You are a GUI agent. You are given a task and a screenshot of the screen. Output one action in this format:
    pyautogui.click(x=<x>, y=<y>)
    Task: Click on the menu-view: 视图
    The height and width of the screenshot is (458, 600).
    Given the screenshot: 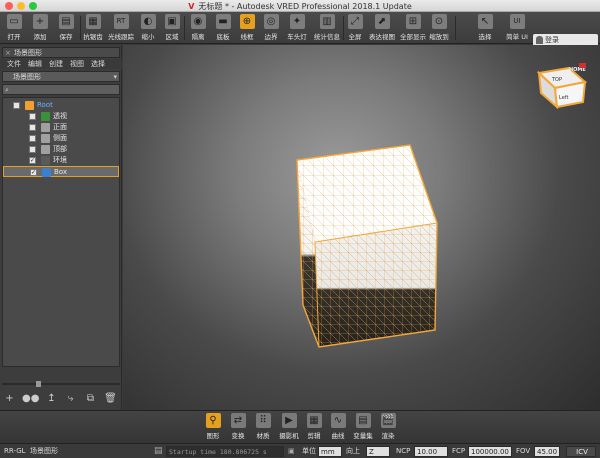 What is the action you would take?
    pyautogui.click(x=77, y=64)
    